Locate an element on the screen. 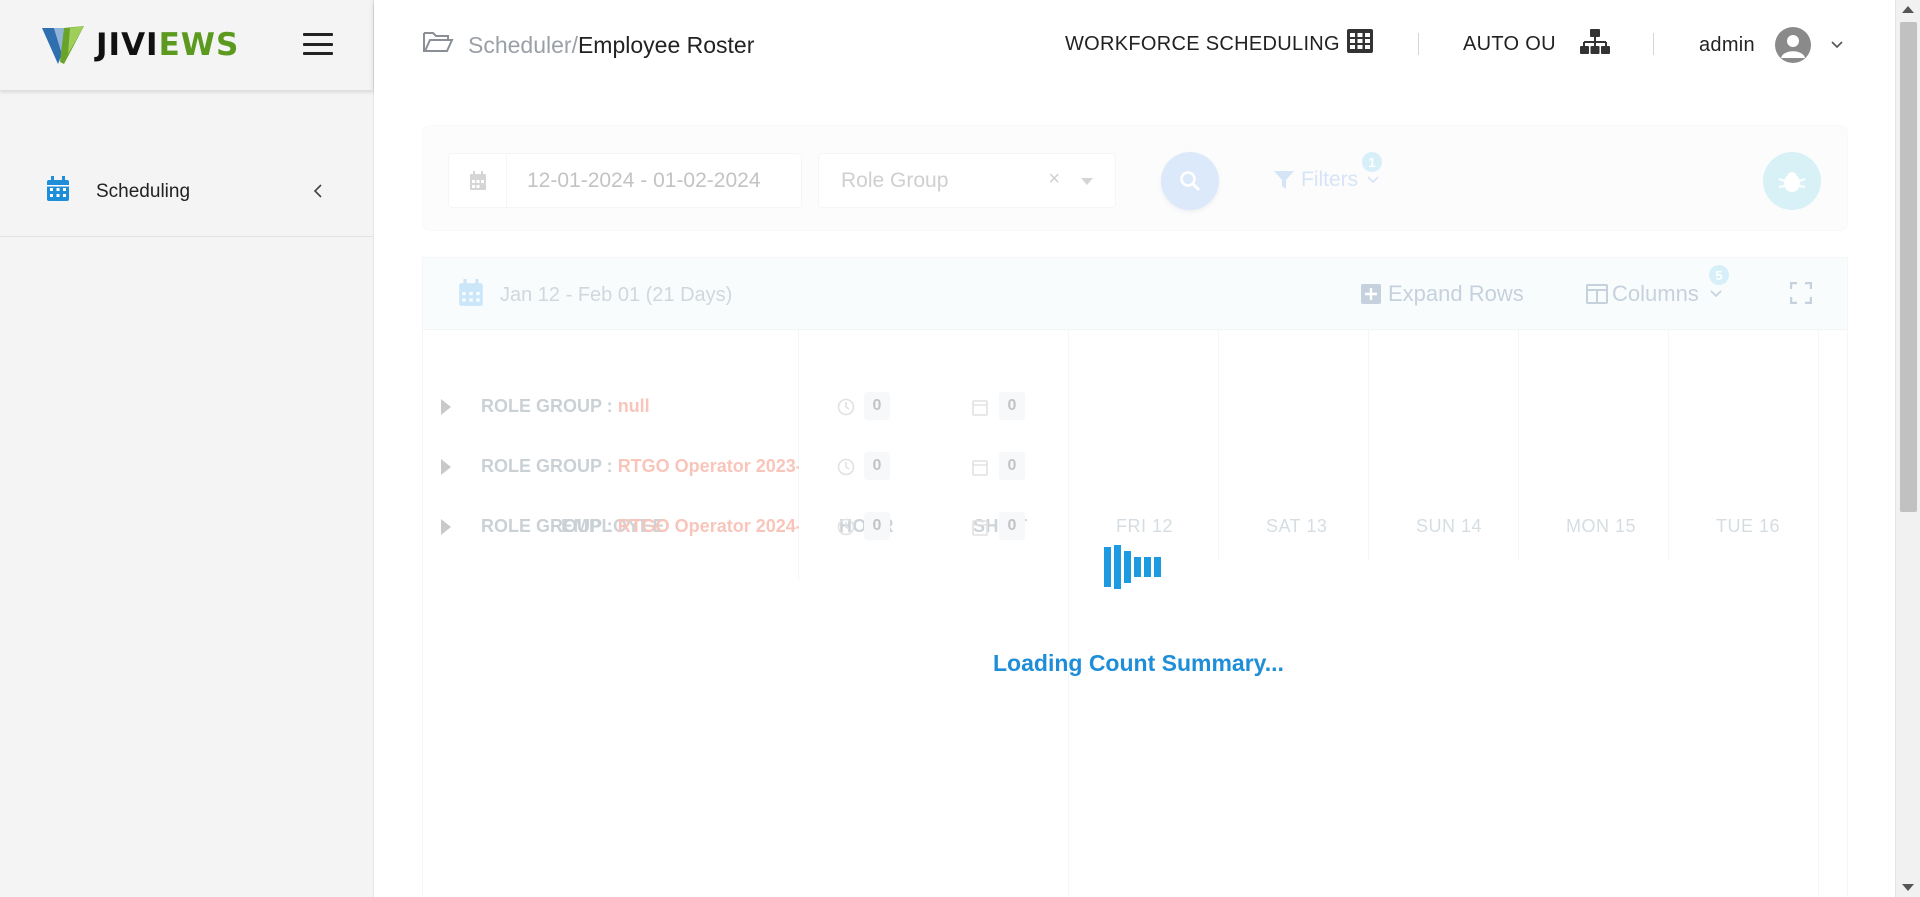 Image resolution: width=1920 pixels, height=897 pixels. plus-square-icon is located at coordinates (1371, 294).